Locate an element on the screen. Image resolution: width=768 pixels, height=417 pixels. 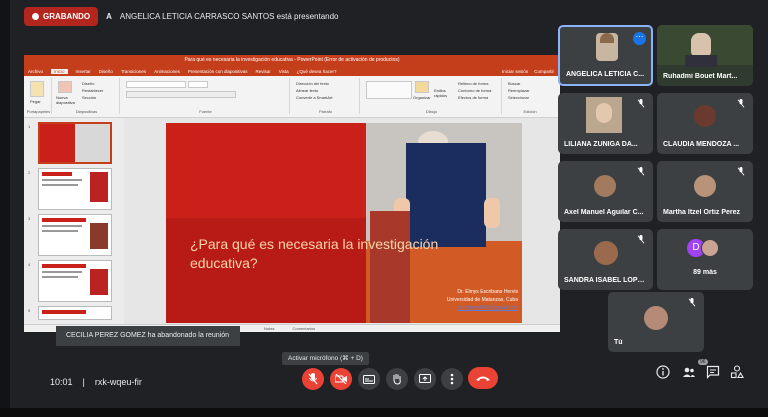
more-options-icon is located at coordinates (452, 379).